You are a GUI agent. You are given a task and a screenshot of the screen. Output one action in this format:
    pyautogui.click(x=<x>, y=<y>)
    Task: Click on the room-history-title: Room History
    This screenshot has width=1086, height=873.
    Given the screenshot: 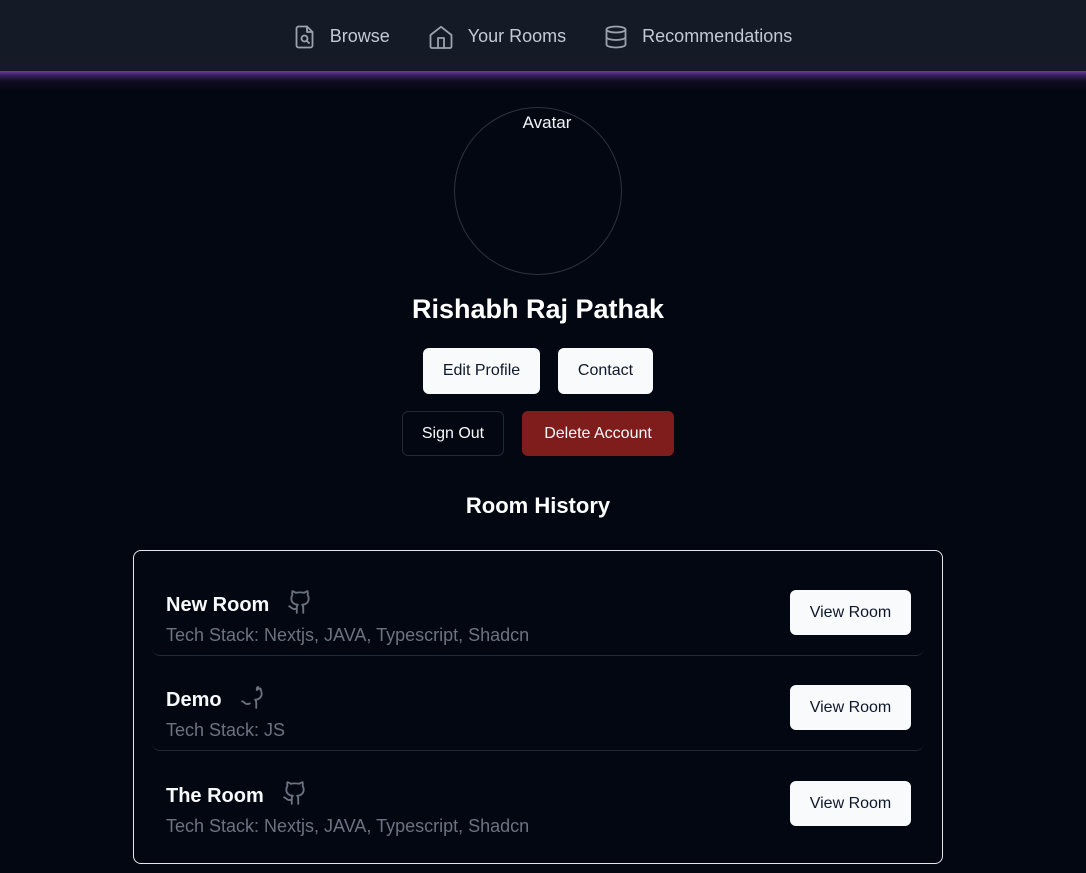 What is the action you would take?
    pyautogui.click(x=538, y=505)
    